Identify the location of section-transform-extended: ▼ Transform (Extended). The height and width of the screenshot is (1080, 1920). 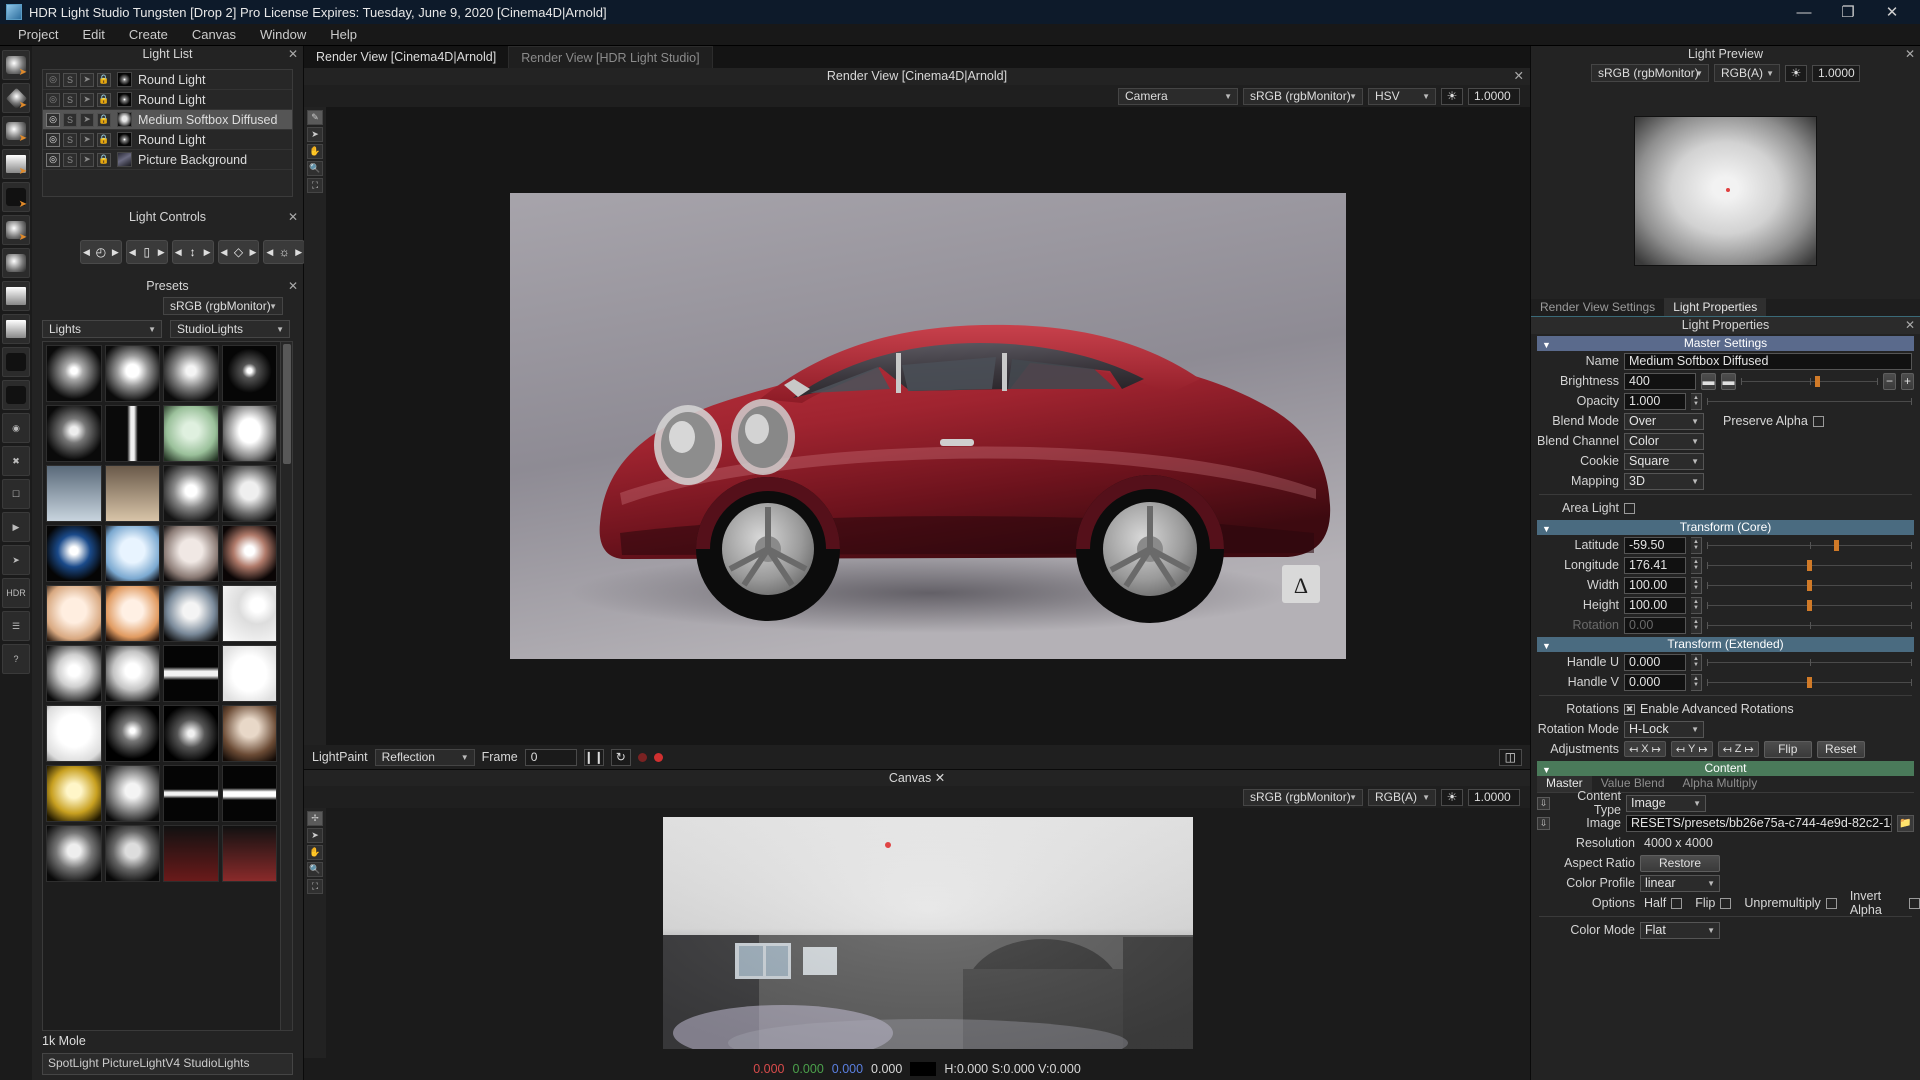
(1725, 644).